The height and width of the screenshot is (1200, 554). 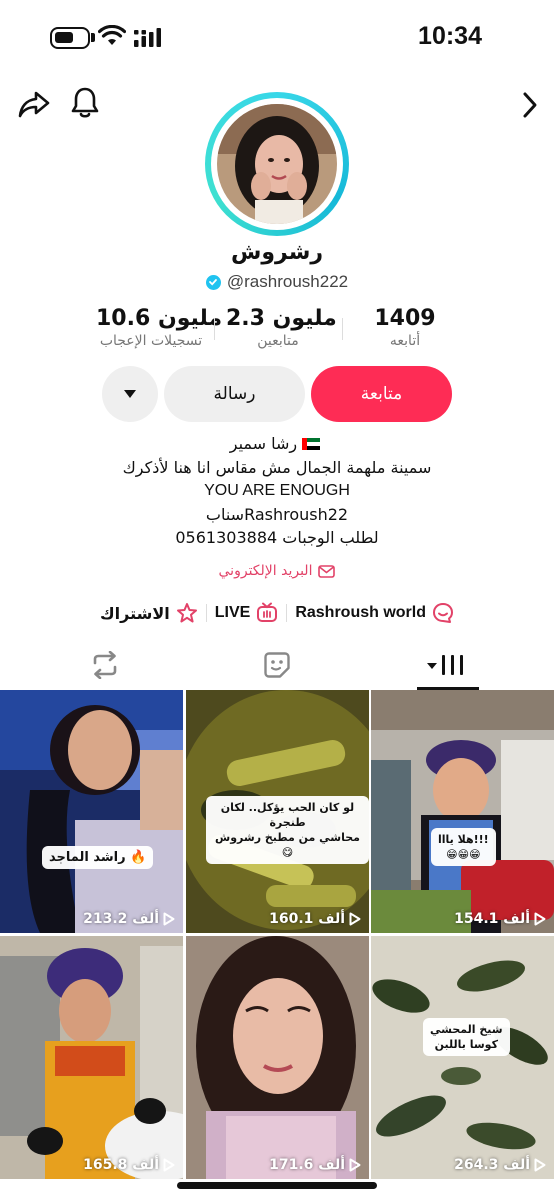 What do you see at coordinates (277, 514) in the screenshot?
I see `bio-line: سنابRashroush22` at bounding box center [277, 514].